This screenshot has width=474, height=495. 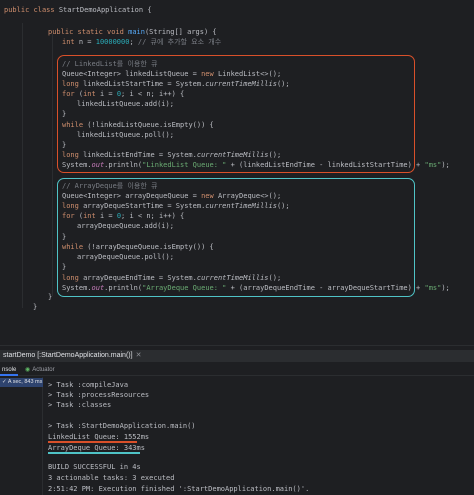 What do you see at coordinates (64, 114) in the screenshot?
I see `code-line: }` at bounding box center [64, 114].